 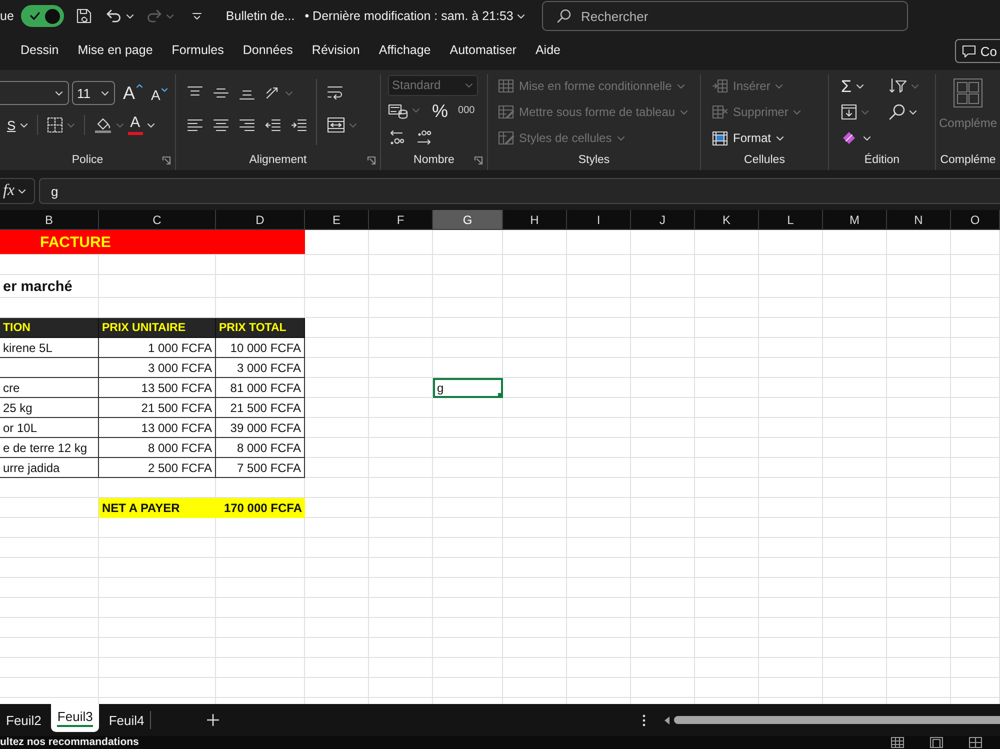 What do you see at coordinates (468, 388) in the screenshot?
I see `active-cell: g` at bounding box center [468, 388].